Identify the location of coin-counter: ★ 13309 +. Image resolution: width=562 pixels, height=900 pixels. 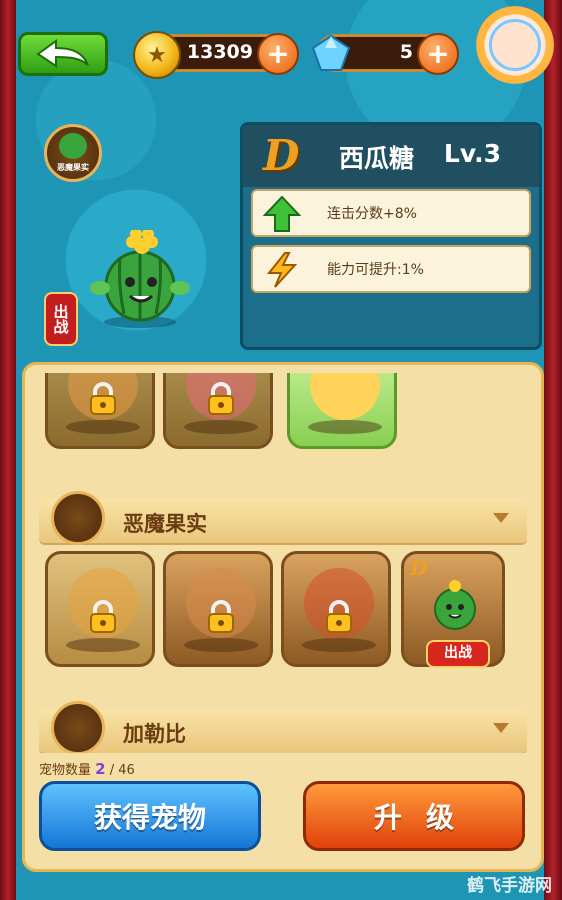
(216, 55).